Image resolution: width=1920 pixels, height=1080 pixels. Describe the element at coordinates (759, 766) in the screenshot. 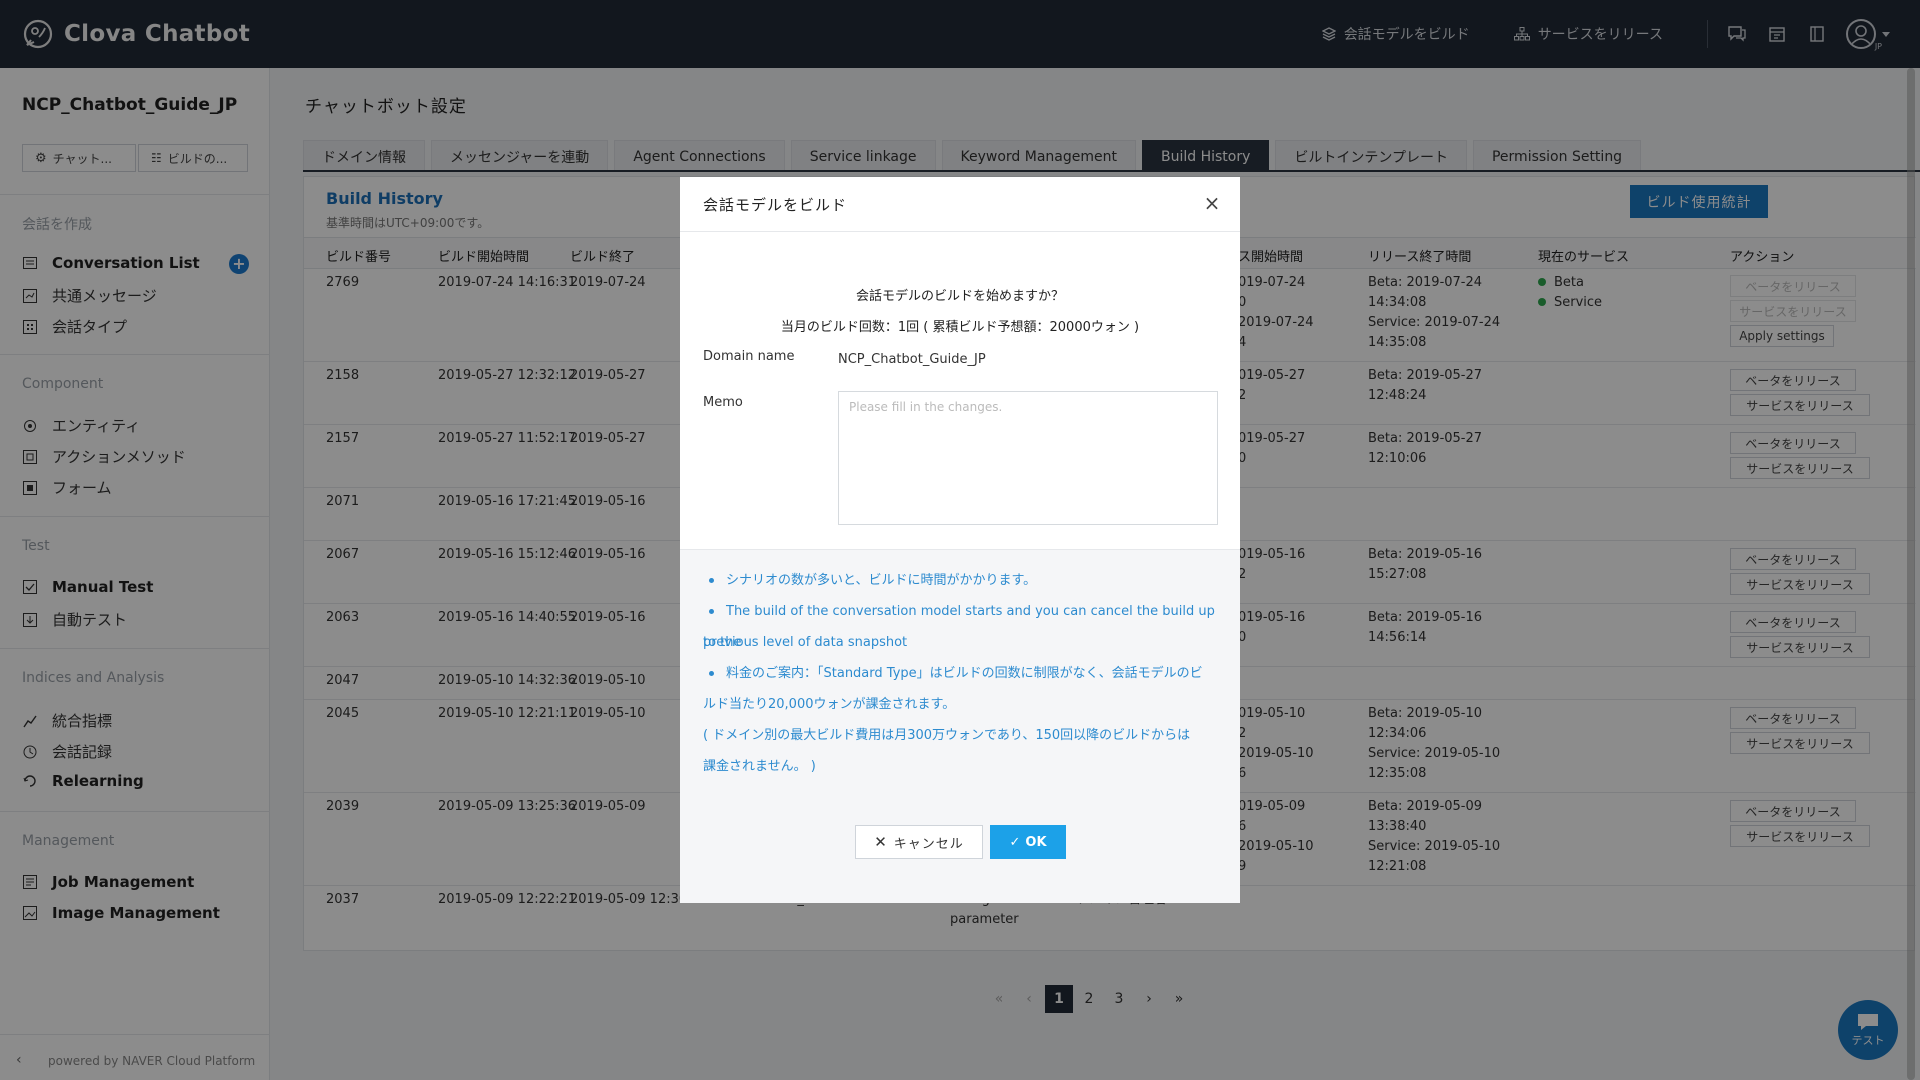

I see `note-item-continued: 課金されません。 )` at that location.